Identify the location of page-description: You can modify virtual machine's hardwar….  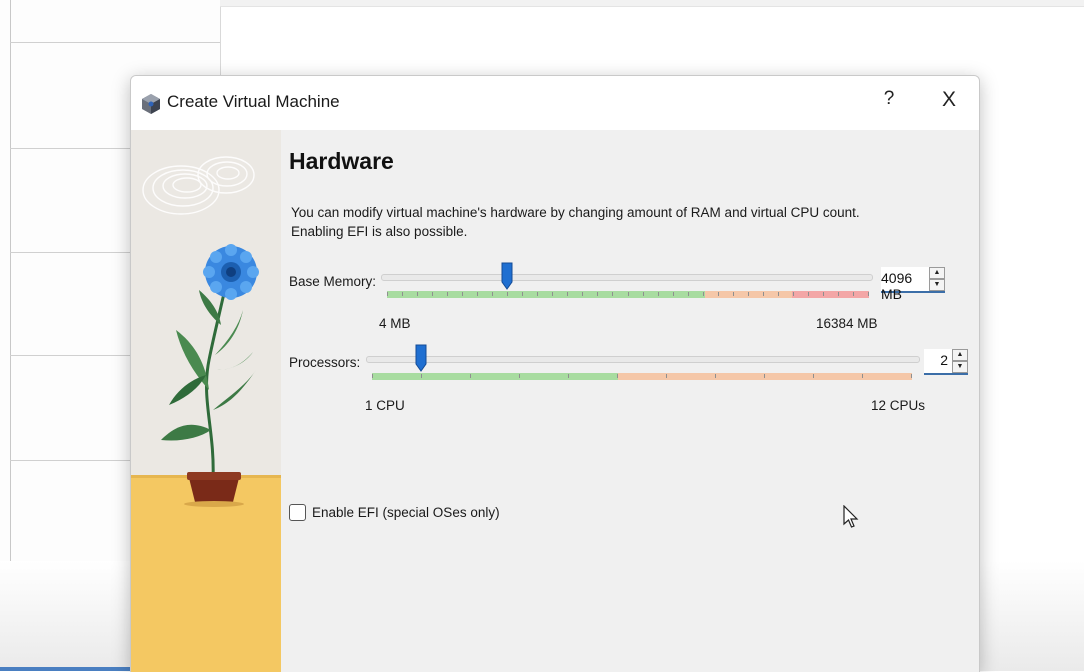
(575, 222).